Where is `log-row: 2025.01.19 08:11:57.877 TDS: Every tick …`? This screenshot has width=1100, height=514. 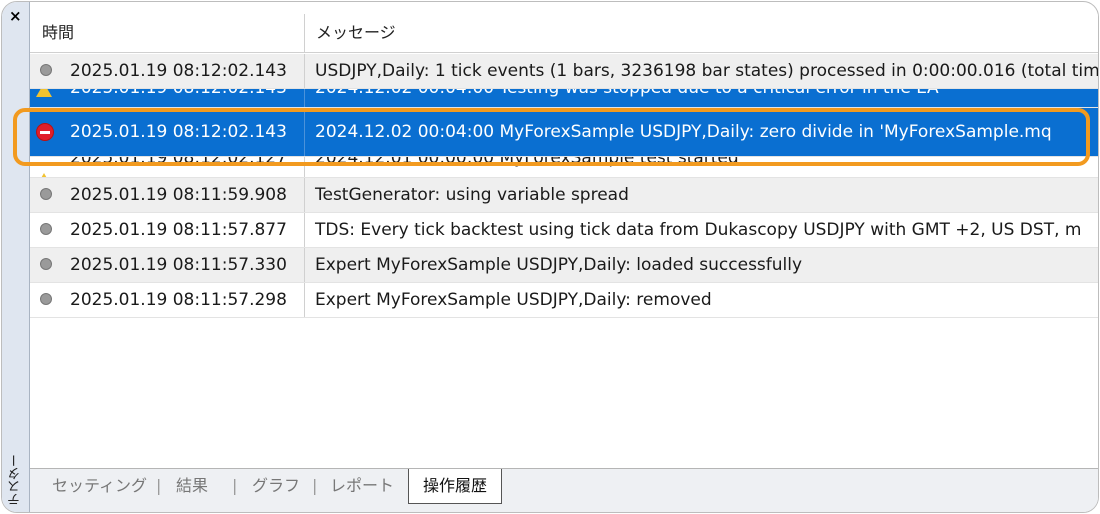
log-row: 2025.01.19 08:11:57.877 TDS: Every tick … is located at coordinates (564, 230).